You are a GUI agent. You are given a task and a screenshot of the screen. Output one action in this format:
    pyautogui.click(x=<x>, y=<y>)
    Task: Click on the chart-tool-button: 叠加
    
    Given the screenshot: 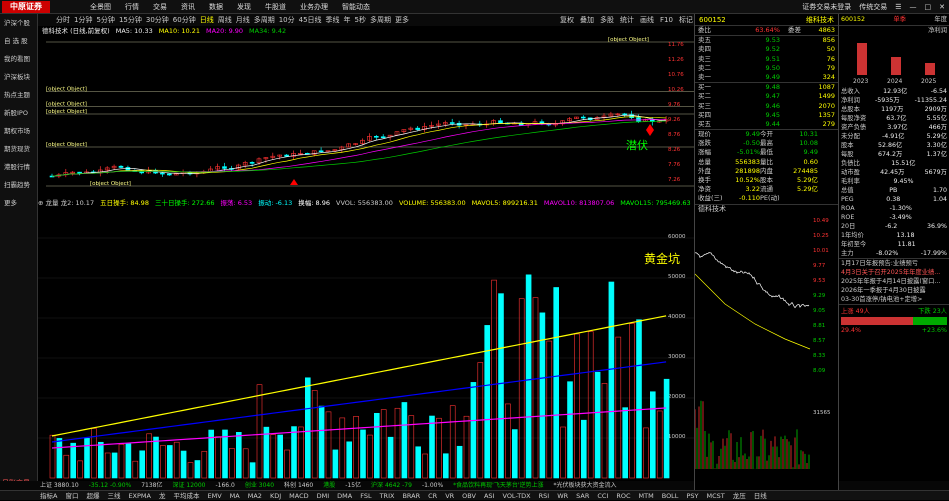 What is the action you would take?
    pyautogui.click(x=587, y=20)
    